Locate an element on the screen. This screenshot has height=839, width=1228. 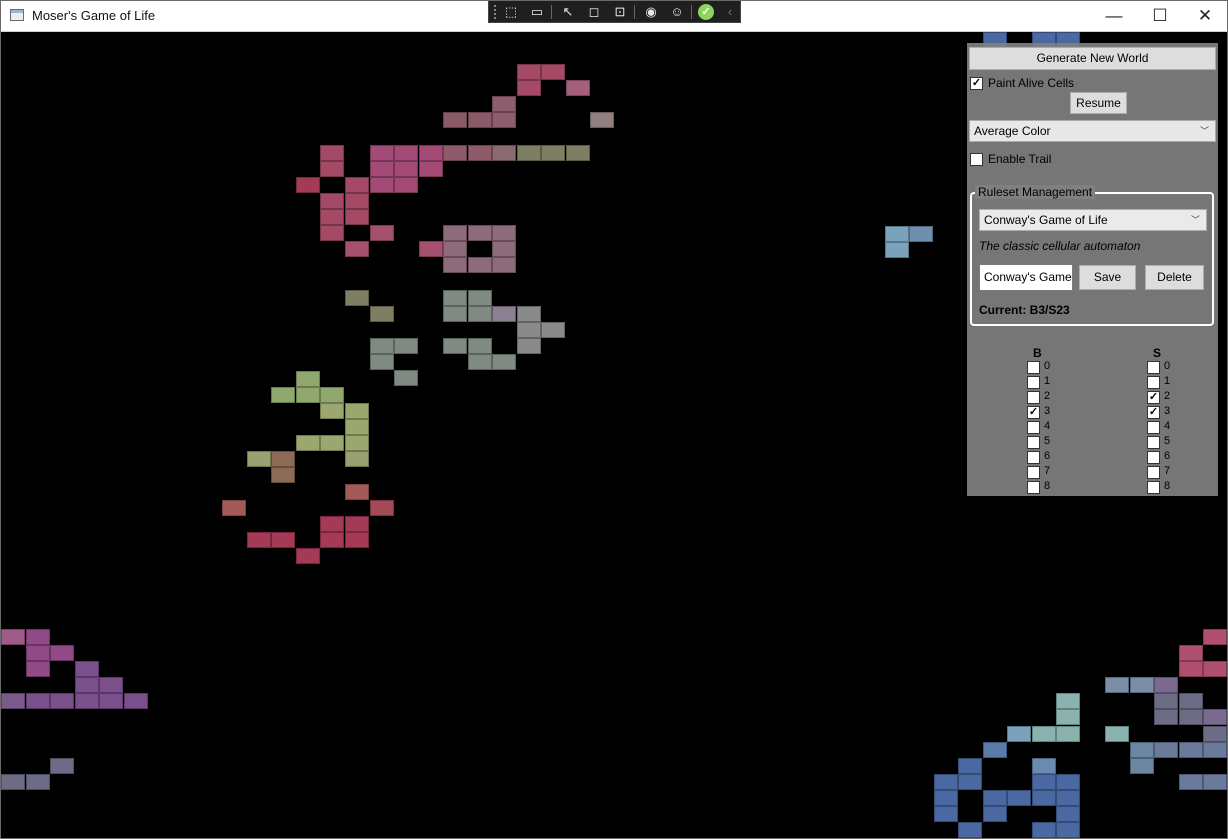
survival-number-label: 0 is located at coordinates (1167, 366).